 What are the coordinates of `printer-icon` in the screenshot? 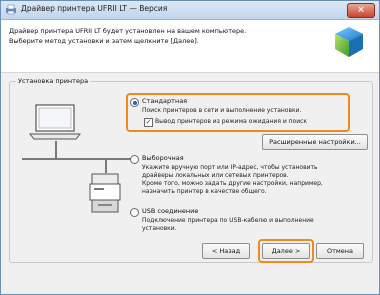 It's located at (105, 193).